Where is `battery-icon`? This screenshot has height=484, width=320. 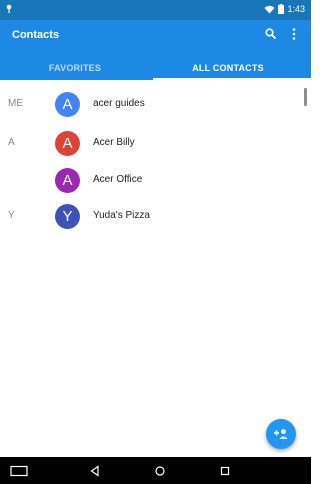 battery-icon is located at coordinates (281, 9).